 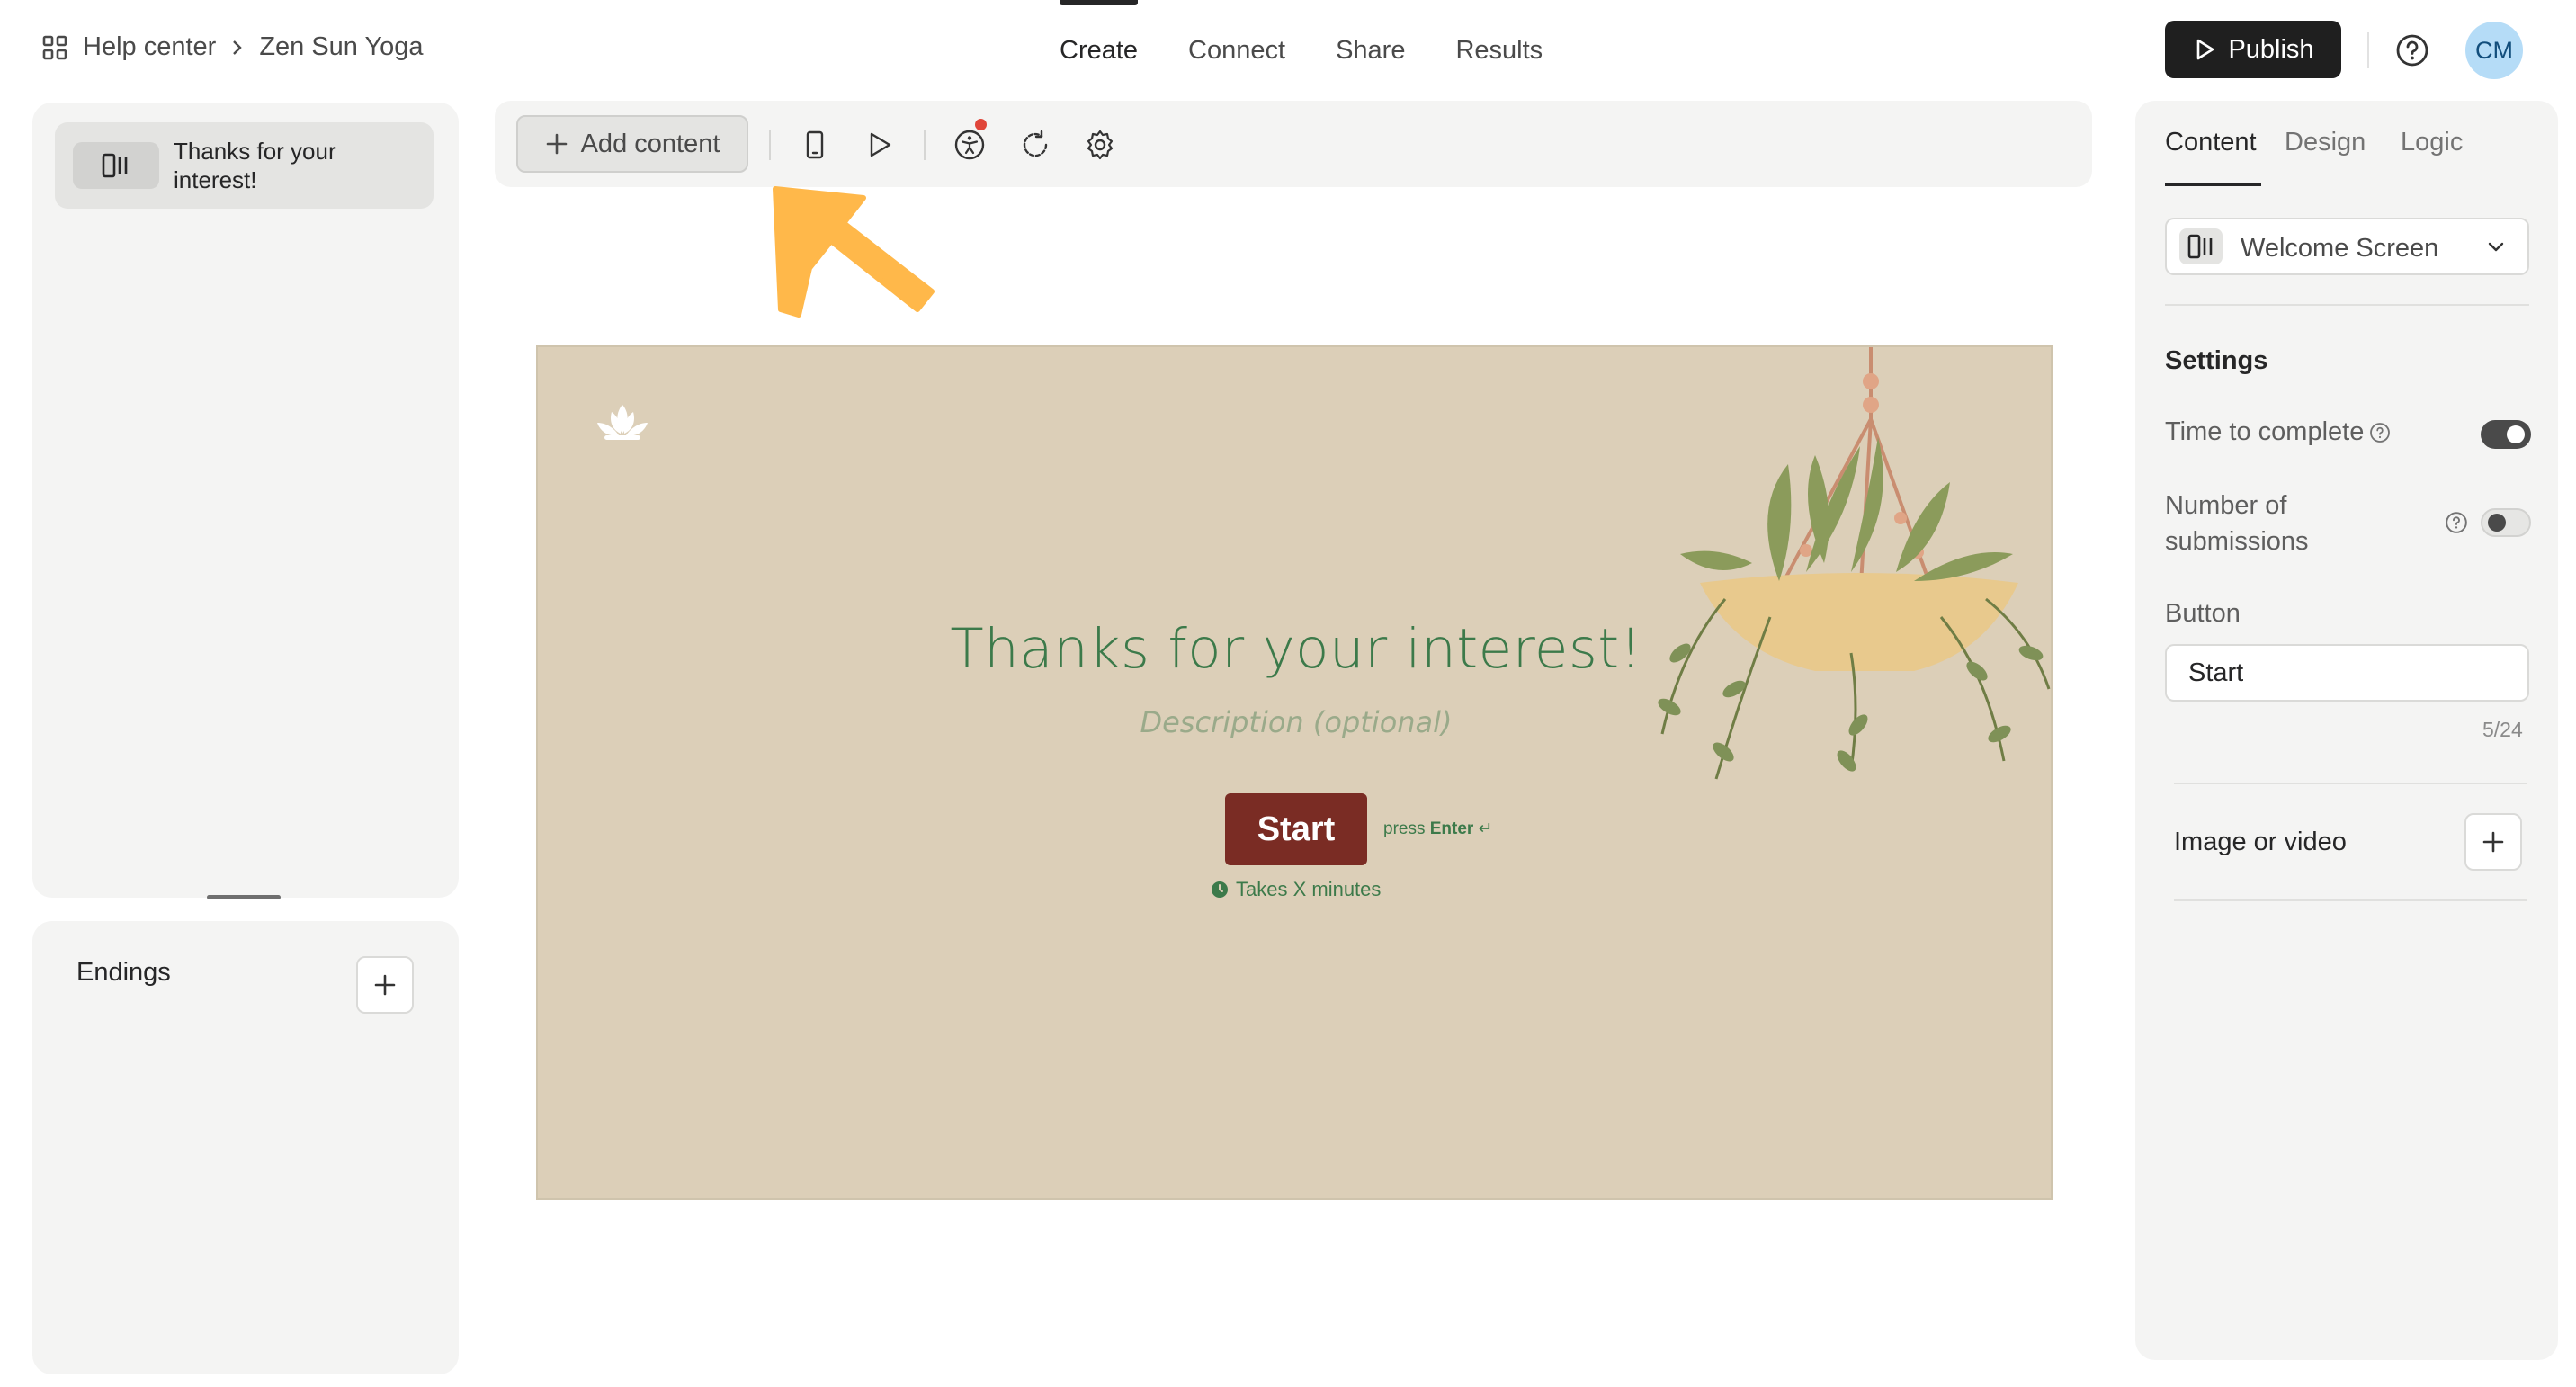 What do you see at coordinates (2260, 842) in the screenshot?
I see `image-or-video-label: Image or video` at bounding box center [2260, 842].